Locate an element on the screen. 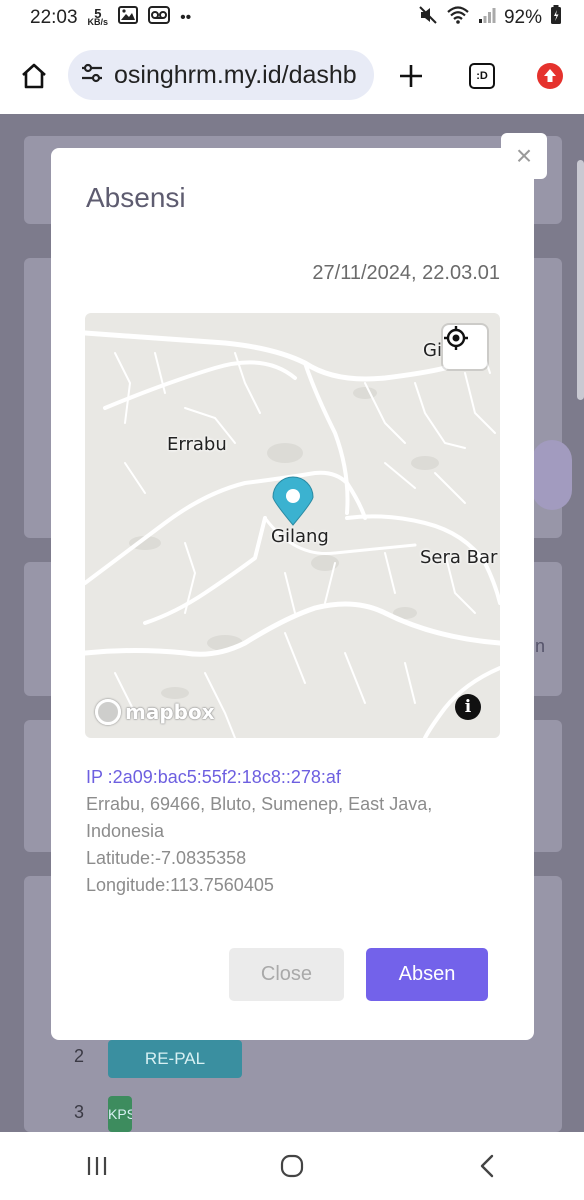  home-button is located at coordinates (34, 76).